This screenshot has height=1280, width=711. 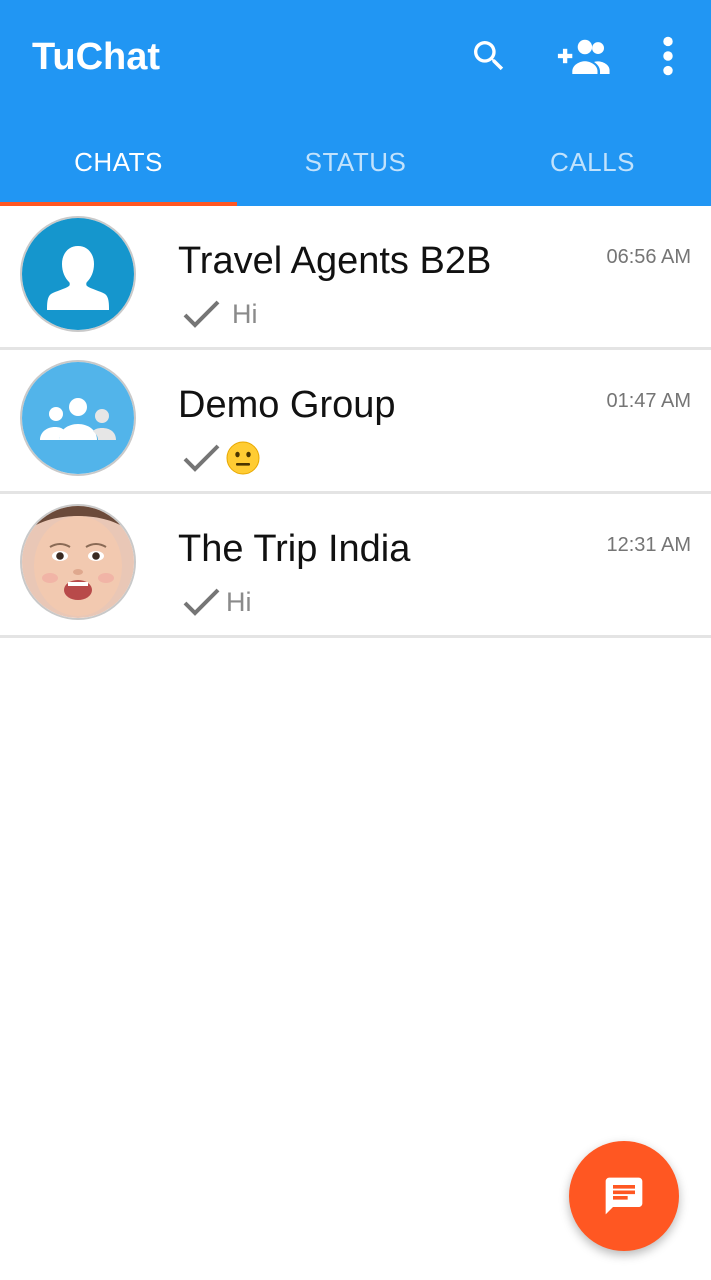 I want to click on chat-name: Travel Agents B2B, so click(x=335, y=261).